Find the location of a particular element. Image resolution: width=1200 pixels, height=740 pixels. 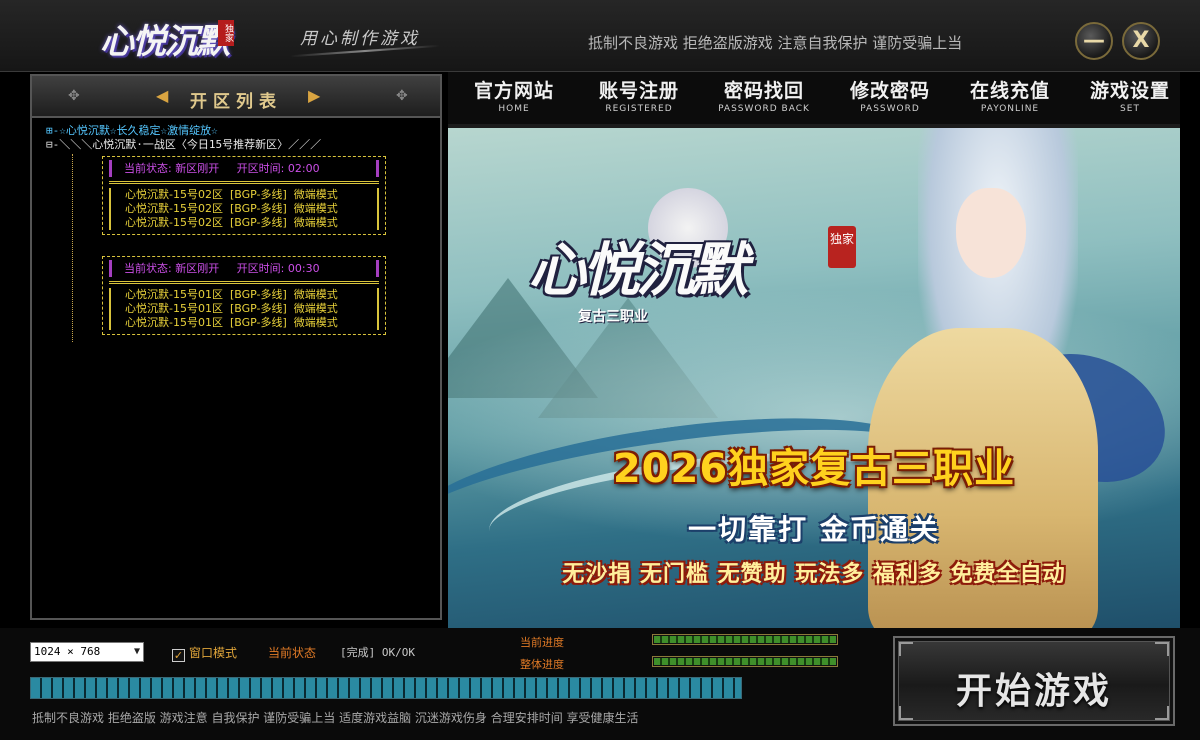

nav-label: 账号注册 is located at coordinates (638, 91).